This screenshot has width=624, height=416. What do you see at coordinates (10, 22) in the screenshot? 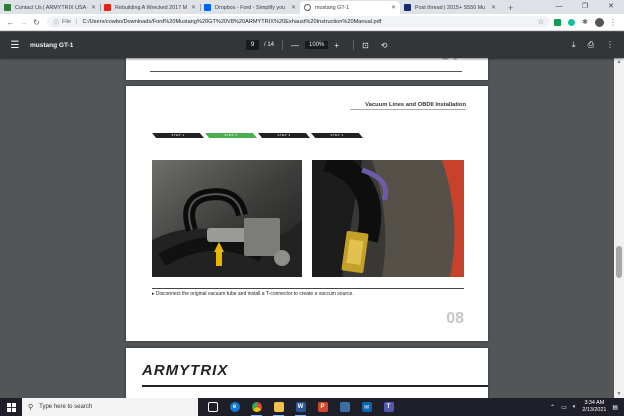
I see `back-arrow-icon: ←` at bounding box center [10, 22].